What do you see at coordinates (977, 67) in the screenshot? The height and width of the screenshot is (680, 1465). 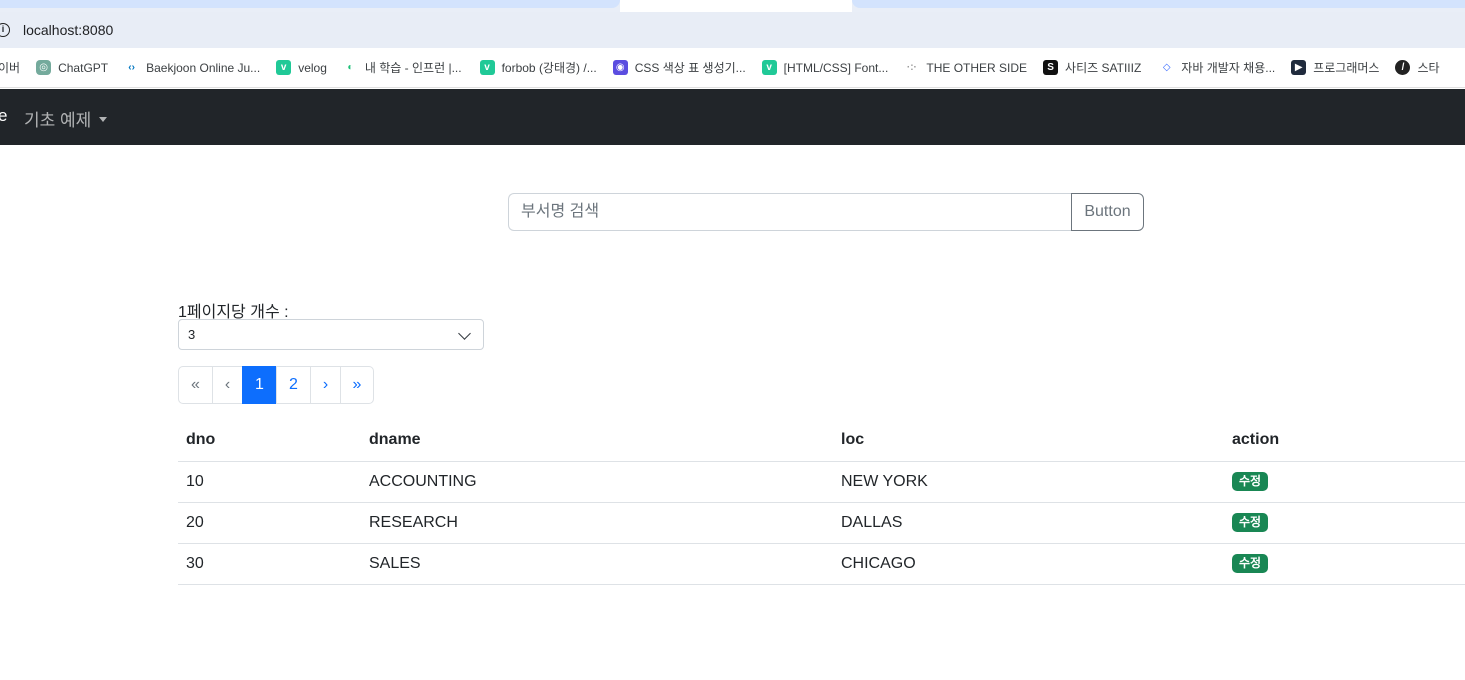 I see `bookmark-label: THE OTHER SIDE` at bounding box center [977, 67].